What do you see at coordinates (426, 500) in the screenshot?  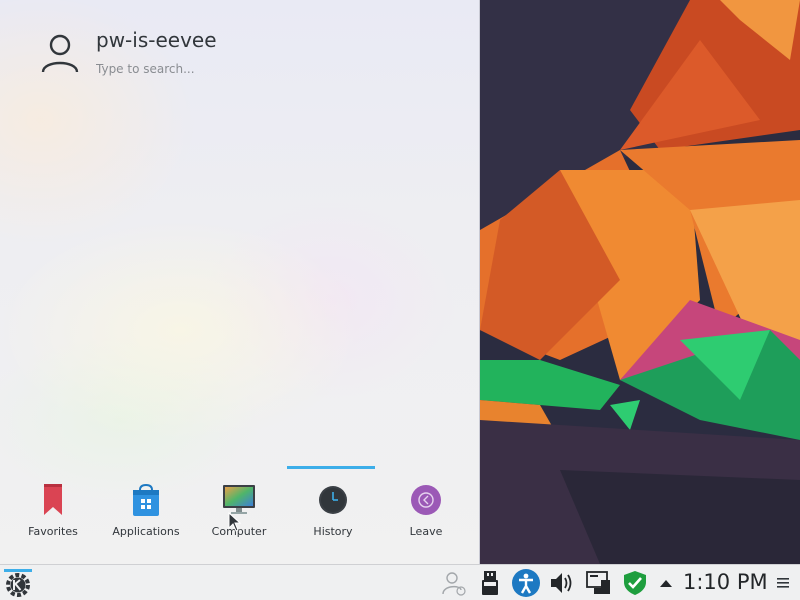 I see `leave-icon` at bounding box center [426, 500].